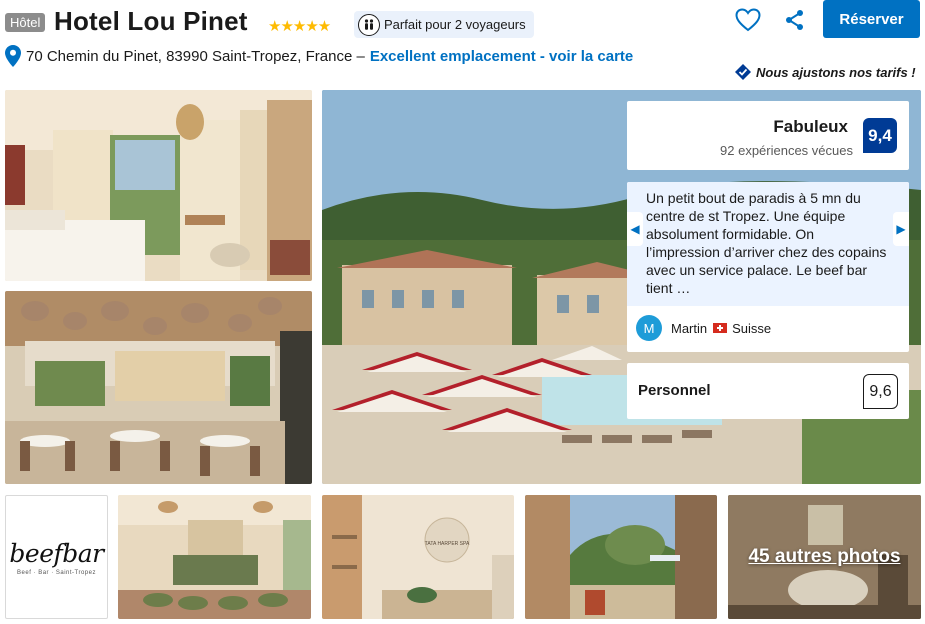  I want to click on show-map-link: Excellent emplacement - voir la carte, so click(501, 56).